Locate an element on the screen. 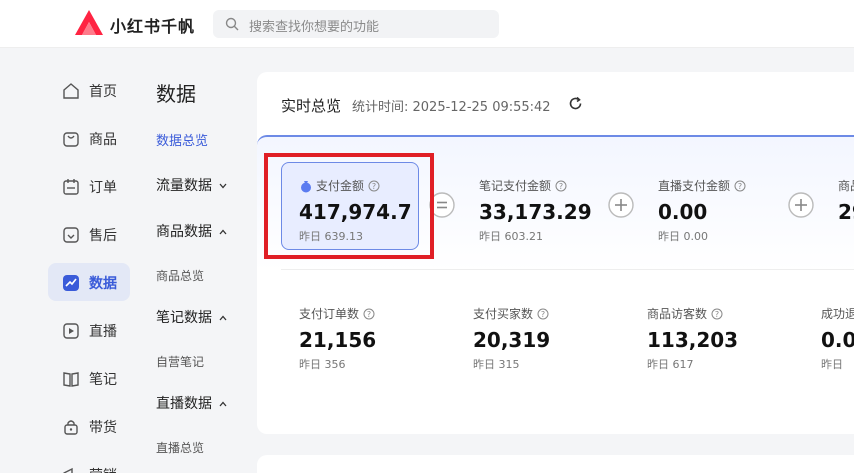  metric-value: 29 is located at coordinates (846, 212).